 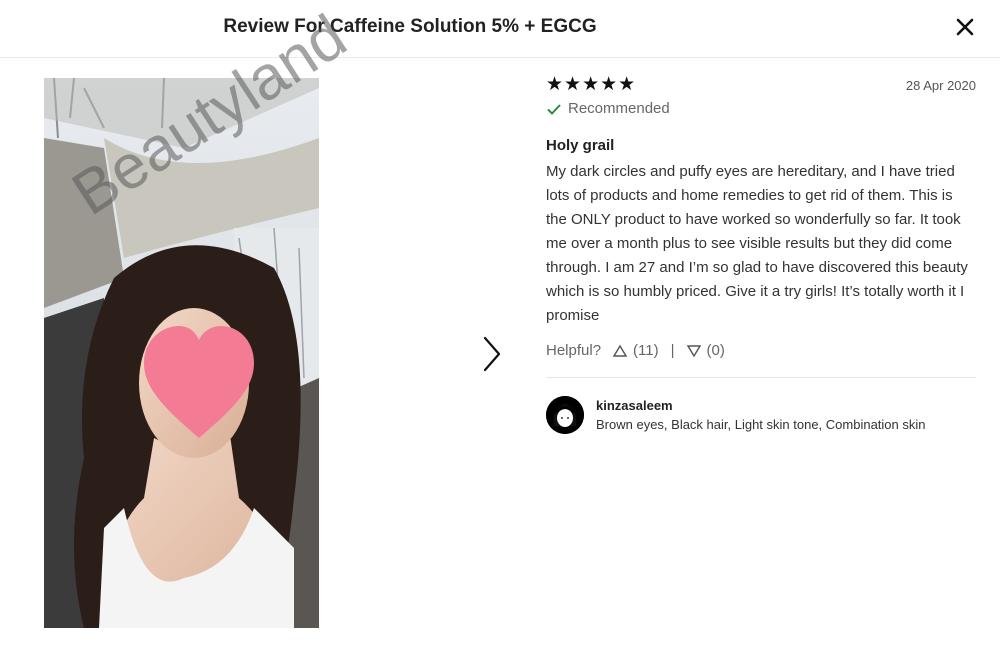 What do you see at coordinates (693, 350) in the screenshot?
I see `triangle-down-icon` at bounding box center [693, 350].